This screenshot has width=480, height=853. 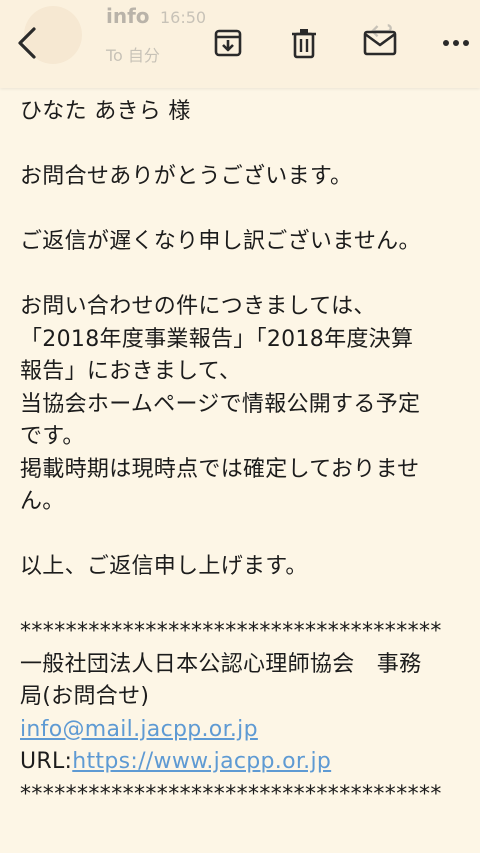 What do you see at coordinates (52, 436) in the screenshot?
I see `body-line: です。` at bounding box center [52, 436].